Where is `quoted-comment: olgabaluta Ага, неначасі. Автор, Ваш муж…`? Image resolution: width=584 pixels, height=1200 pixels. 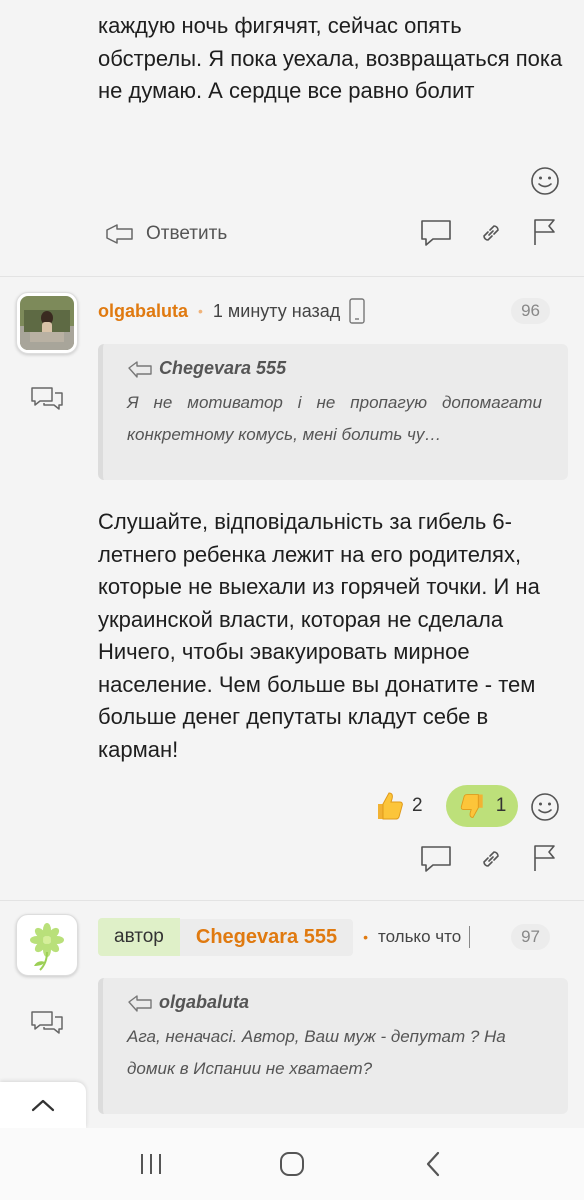
quoted-comment: olgabaluta Ага, неначасі. Автор, Ваш муж… is located at coordinates (333, 1046).